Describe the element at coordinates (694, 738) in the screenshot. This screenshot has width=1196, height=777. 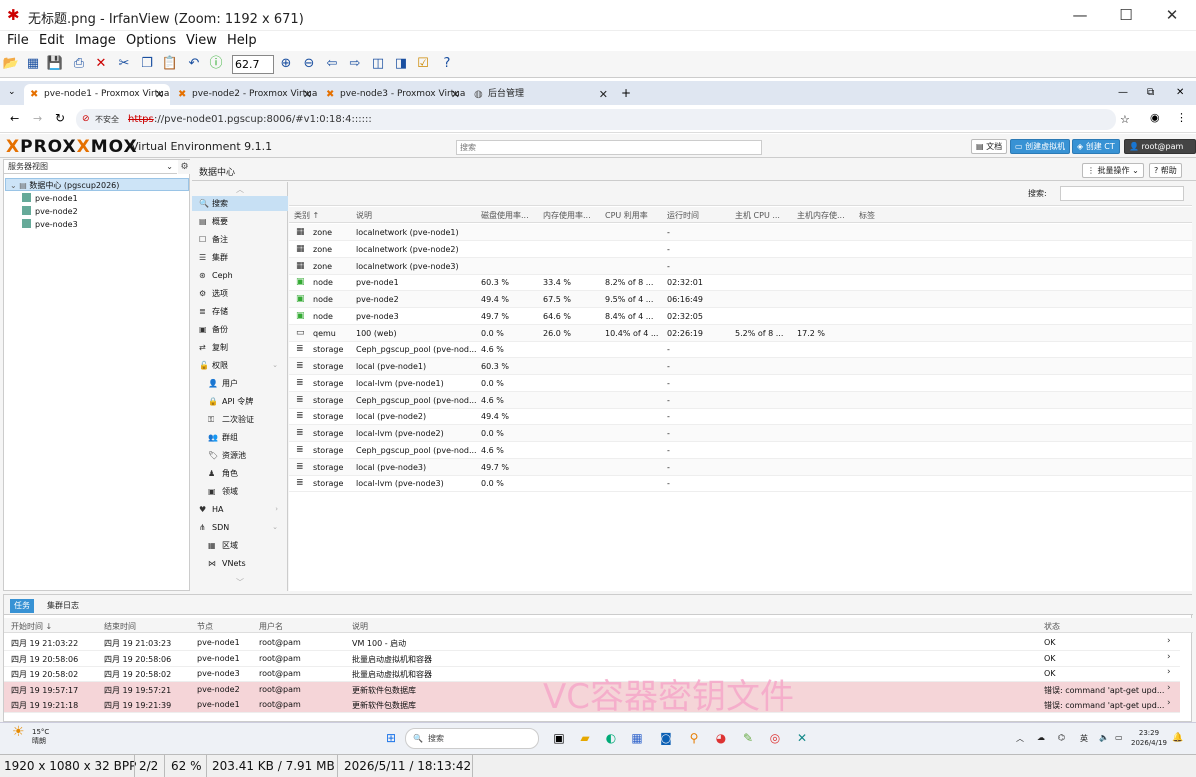
I see `app-search-icon: ⚲` at that location.